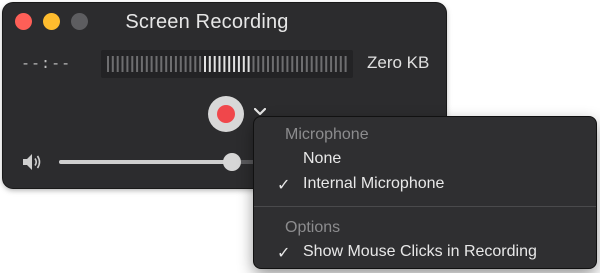 Image resolution: width=600 pixels, height=273 pixels. Describe the element at coordinates (32, 162) in the screenshot. I see `speaker-icon` at that location.